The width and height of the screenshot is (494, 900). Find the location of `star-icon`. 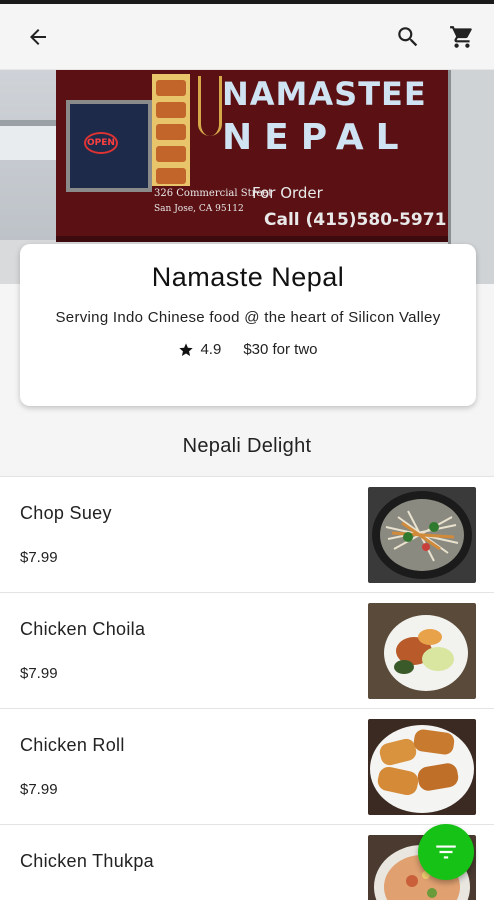

star-icon is located at coordinates (186, 349).